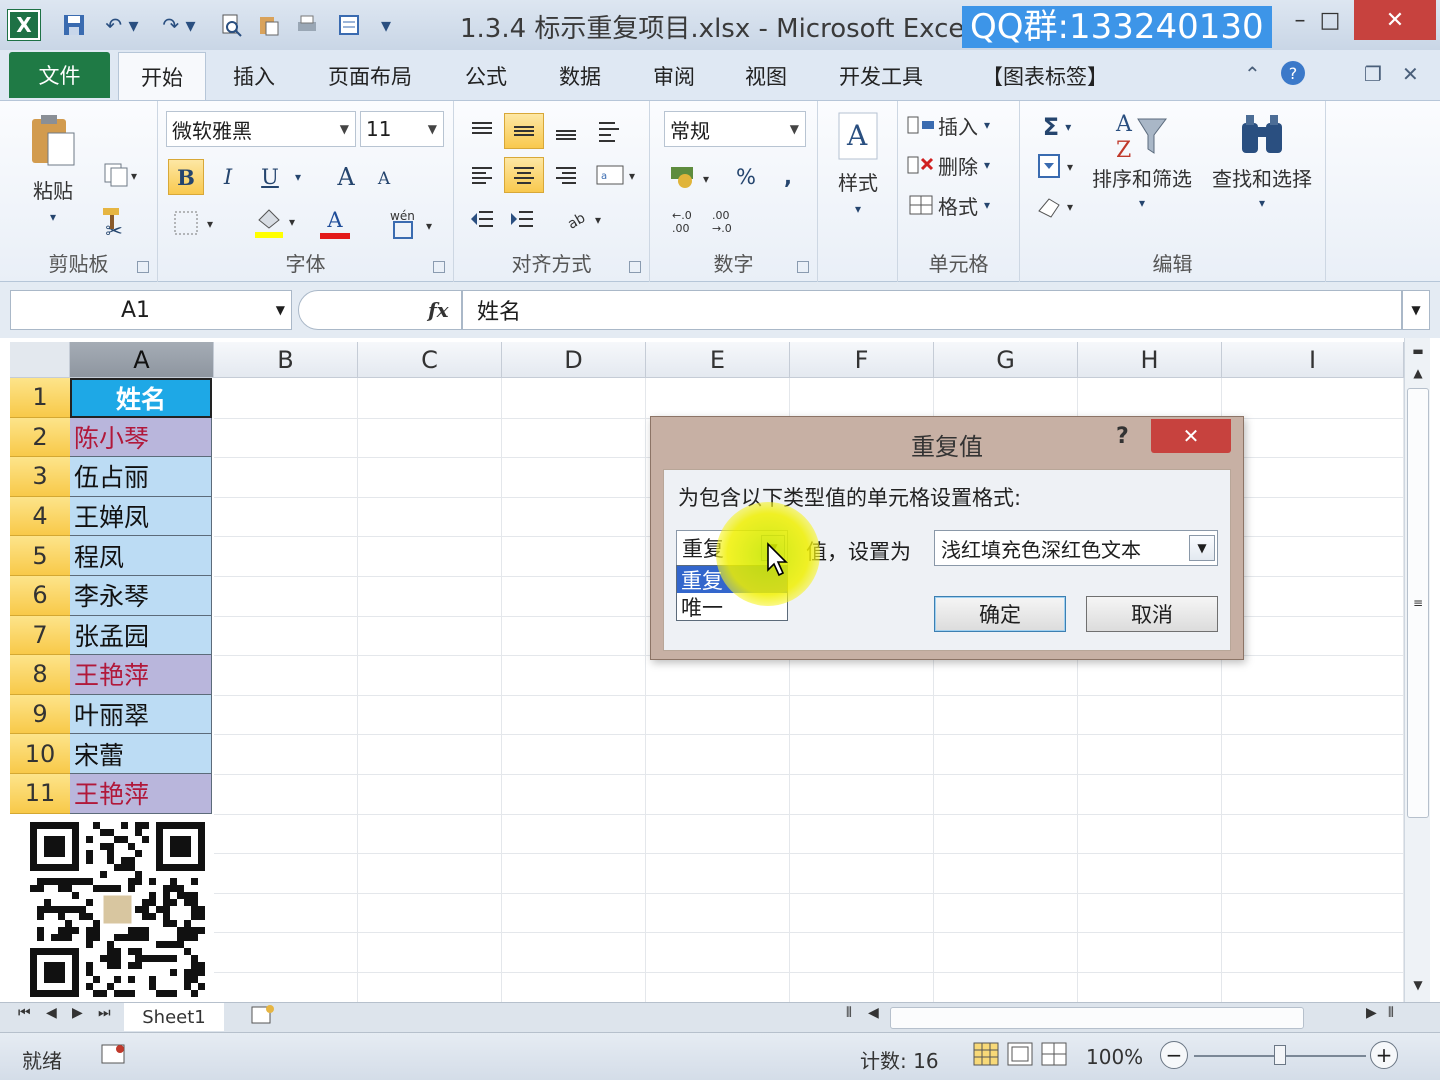 The width and height of the screenshot is (1440, 1080). I want to click on clear-icon: ▾, so click(1057, 207).